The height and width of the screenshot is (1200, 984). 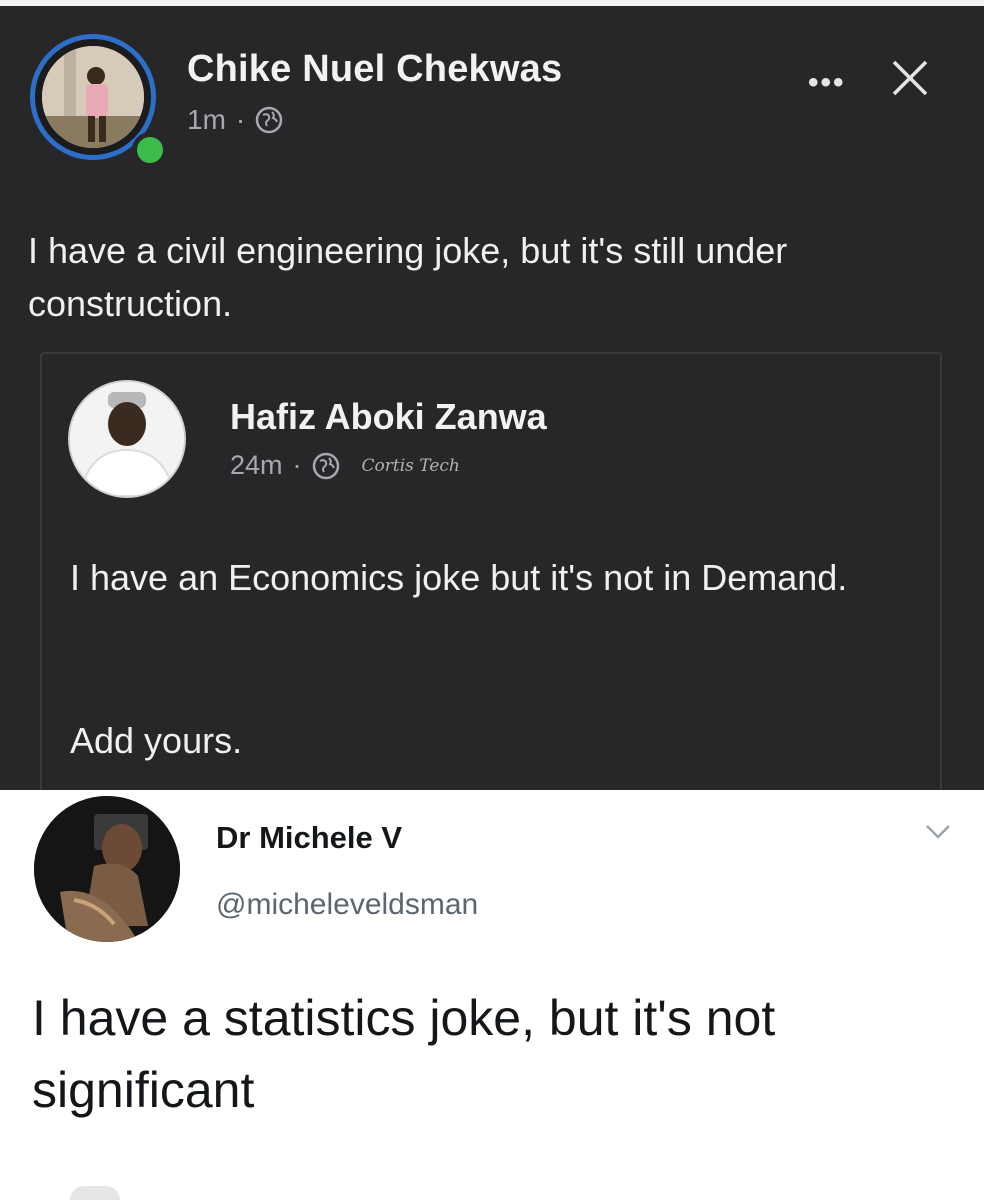 I want to click on shared-post-meta: 24m · Cortis Tech, so click(x=345, y=465).